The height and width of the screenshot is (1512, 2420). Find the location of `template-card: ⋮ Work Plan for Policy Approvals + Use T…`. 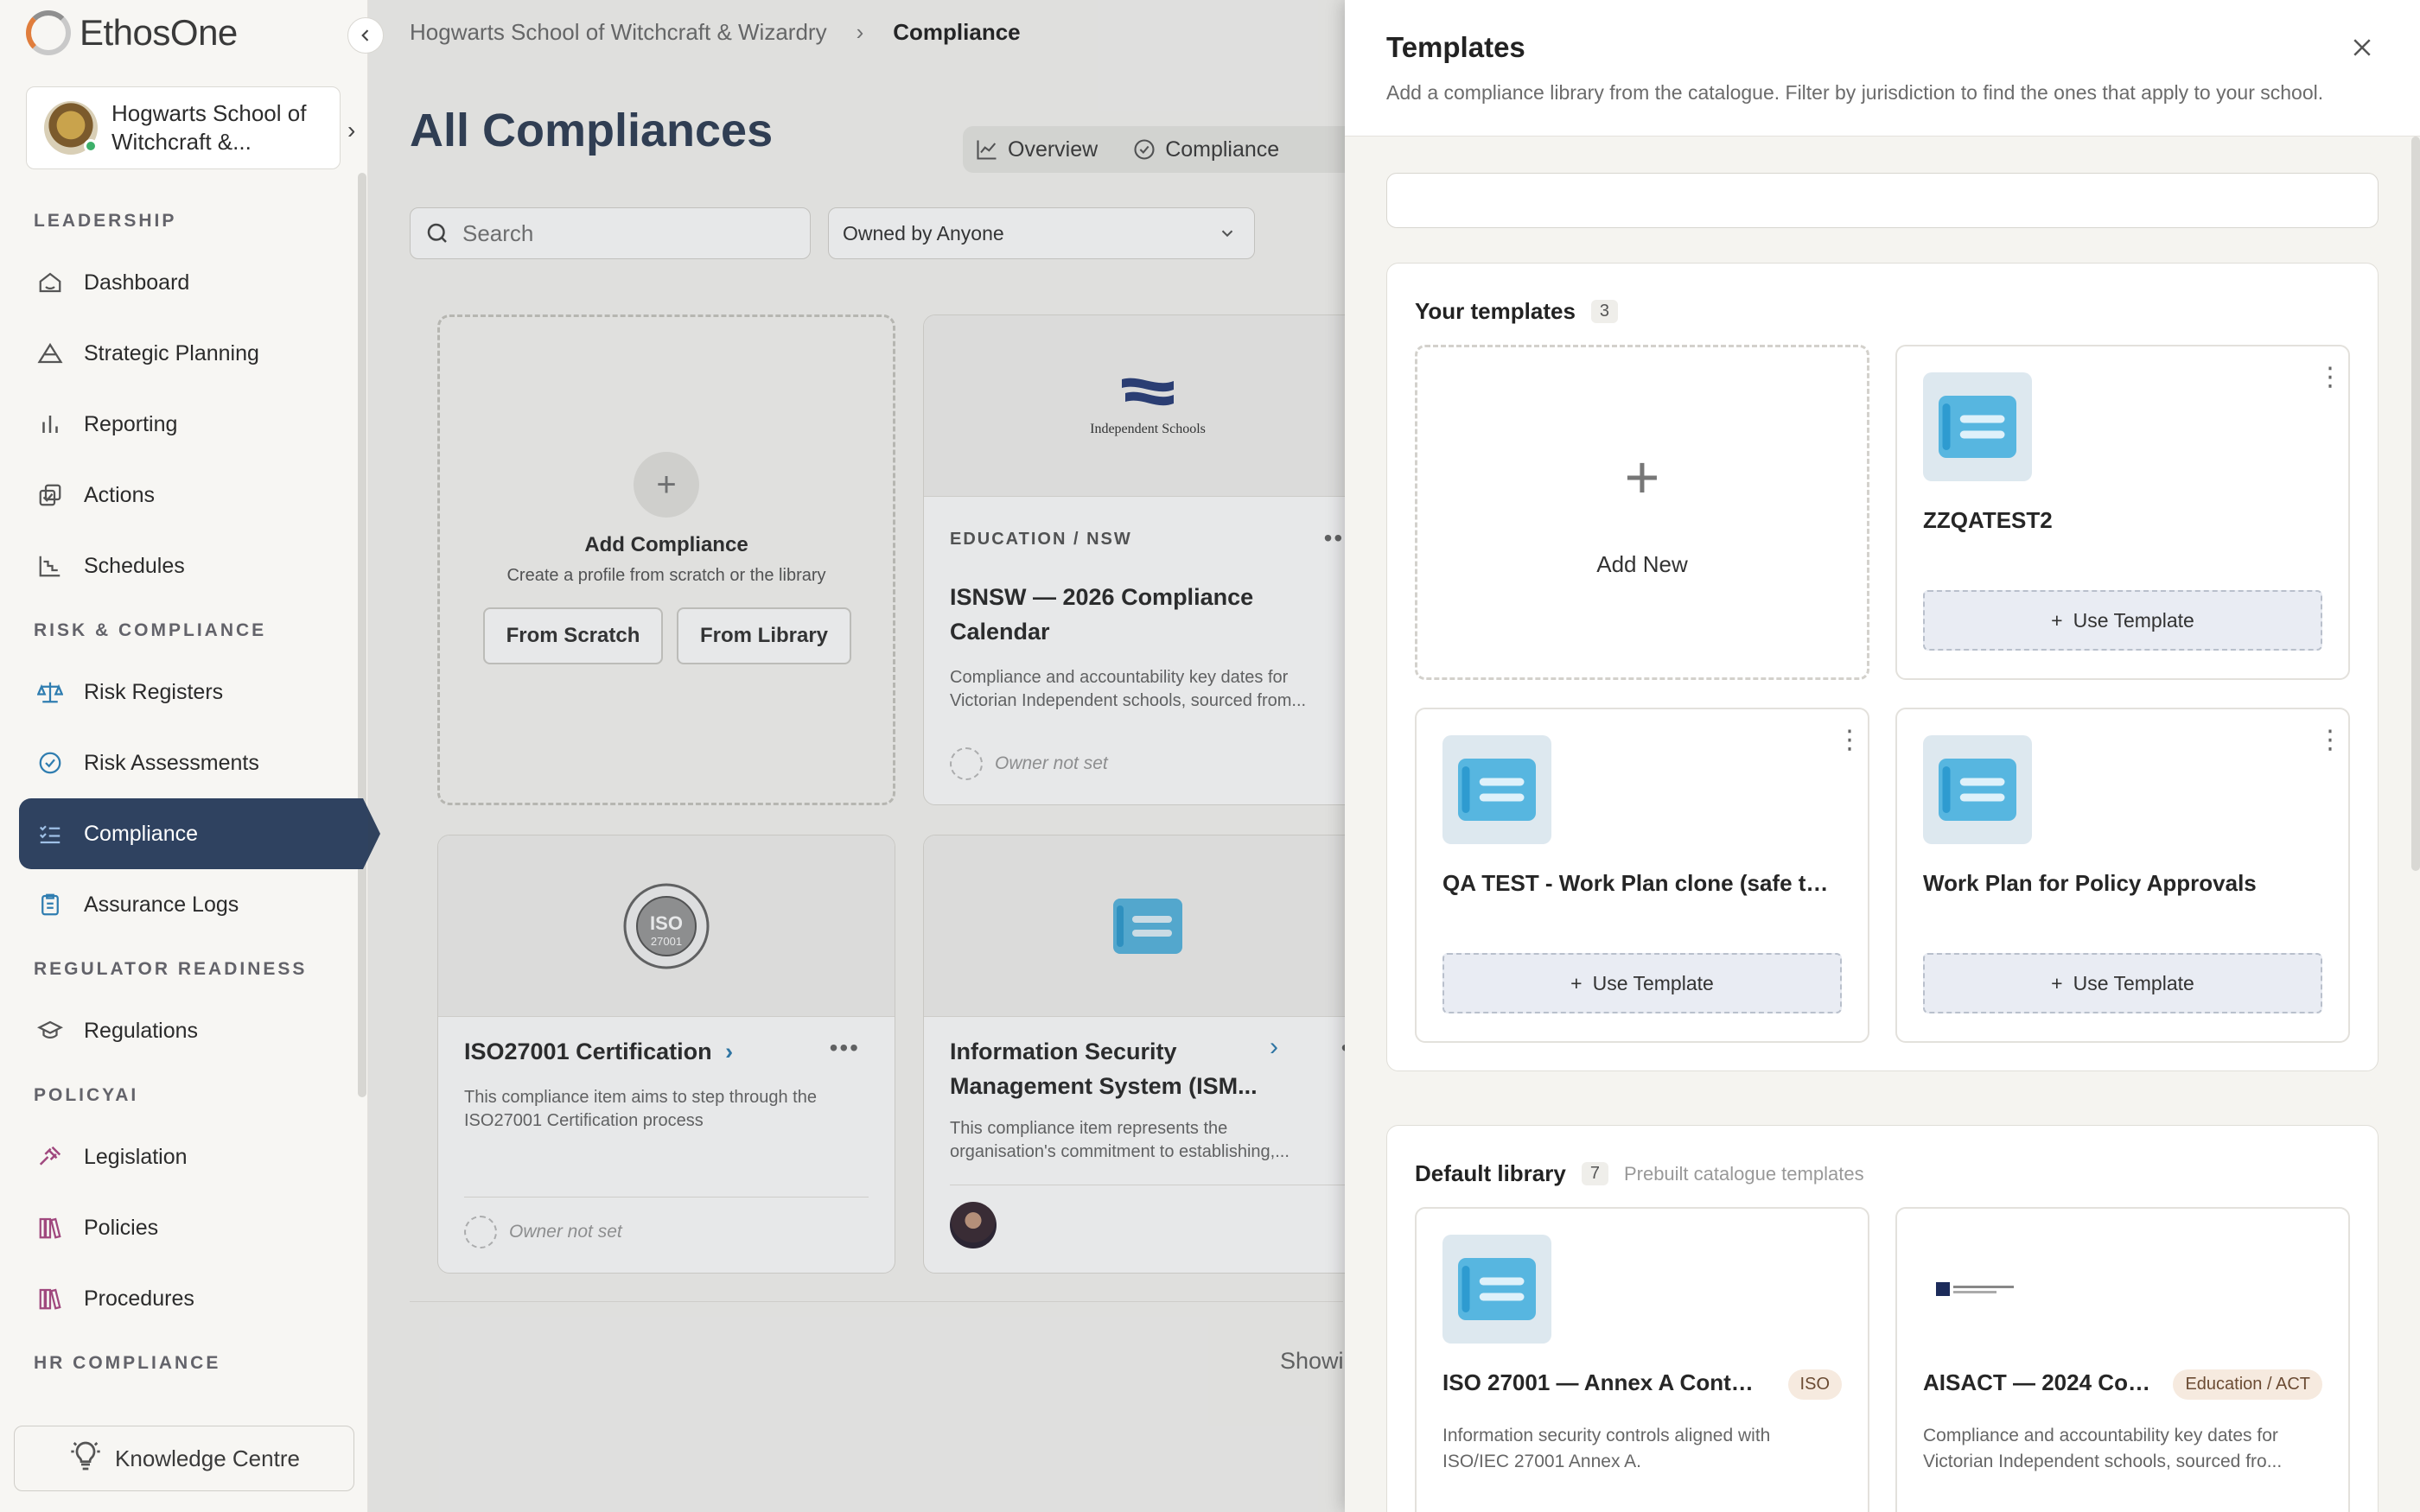

template-card: ⋮ Work Plan for Policy Approvals + Use T… is located at coordinates (2122, 875).